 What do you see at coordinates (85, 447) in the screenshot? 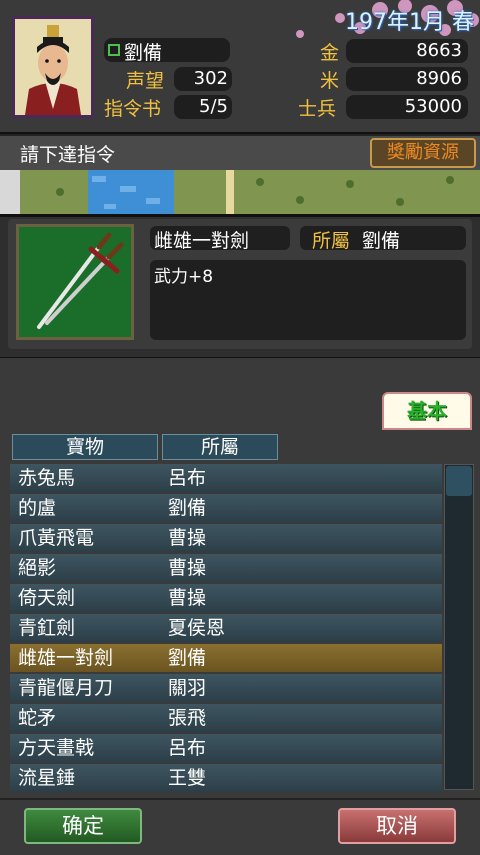
I see `column-header-treasure: 寶物` at bounding box center [85, 447].